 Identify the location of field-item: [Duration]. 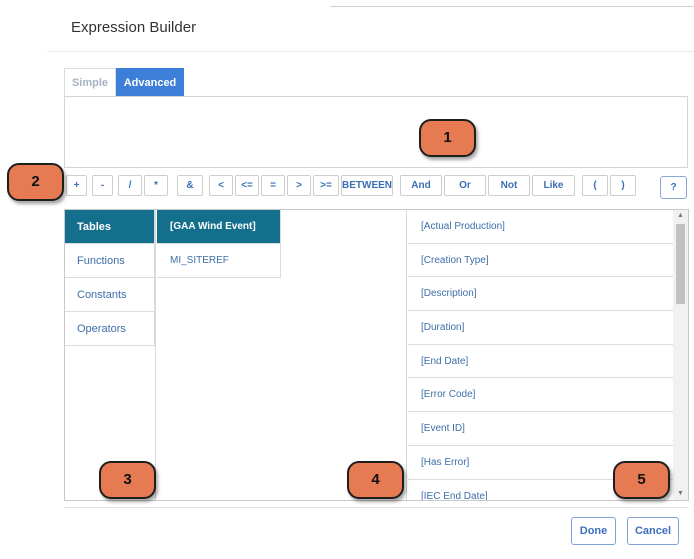
(540, 328).